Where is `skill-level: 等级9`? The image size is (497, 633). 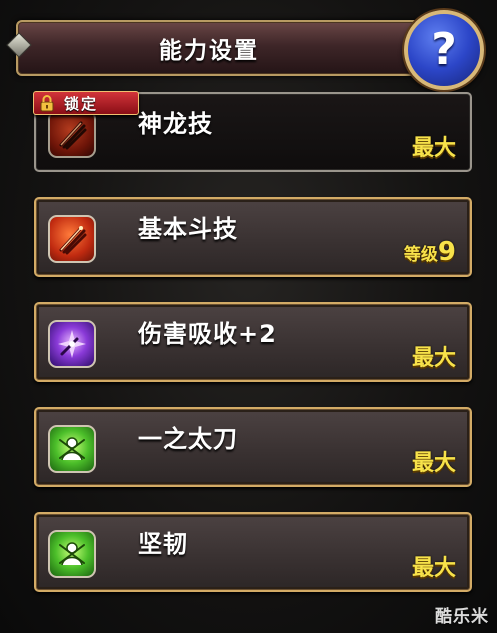 skill-level: 等级9 is located at coordinates (430, 252).